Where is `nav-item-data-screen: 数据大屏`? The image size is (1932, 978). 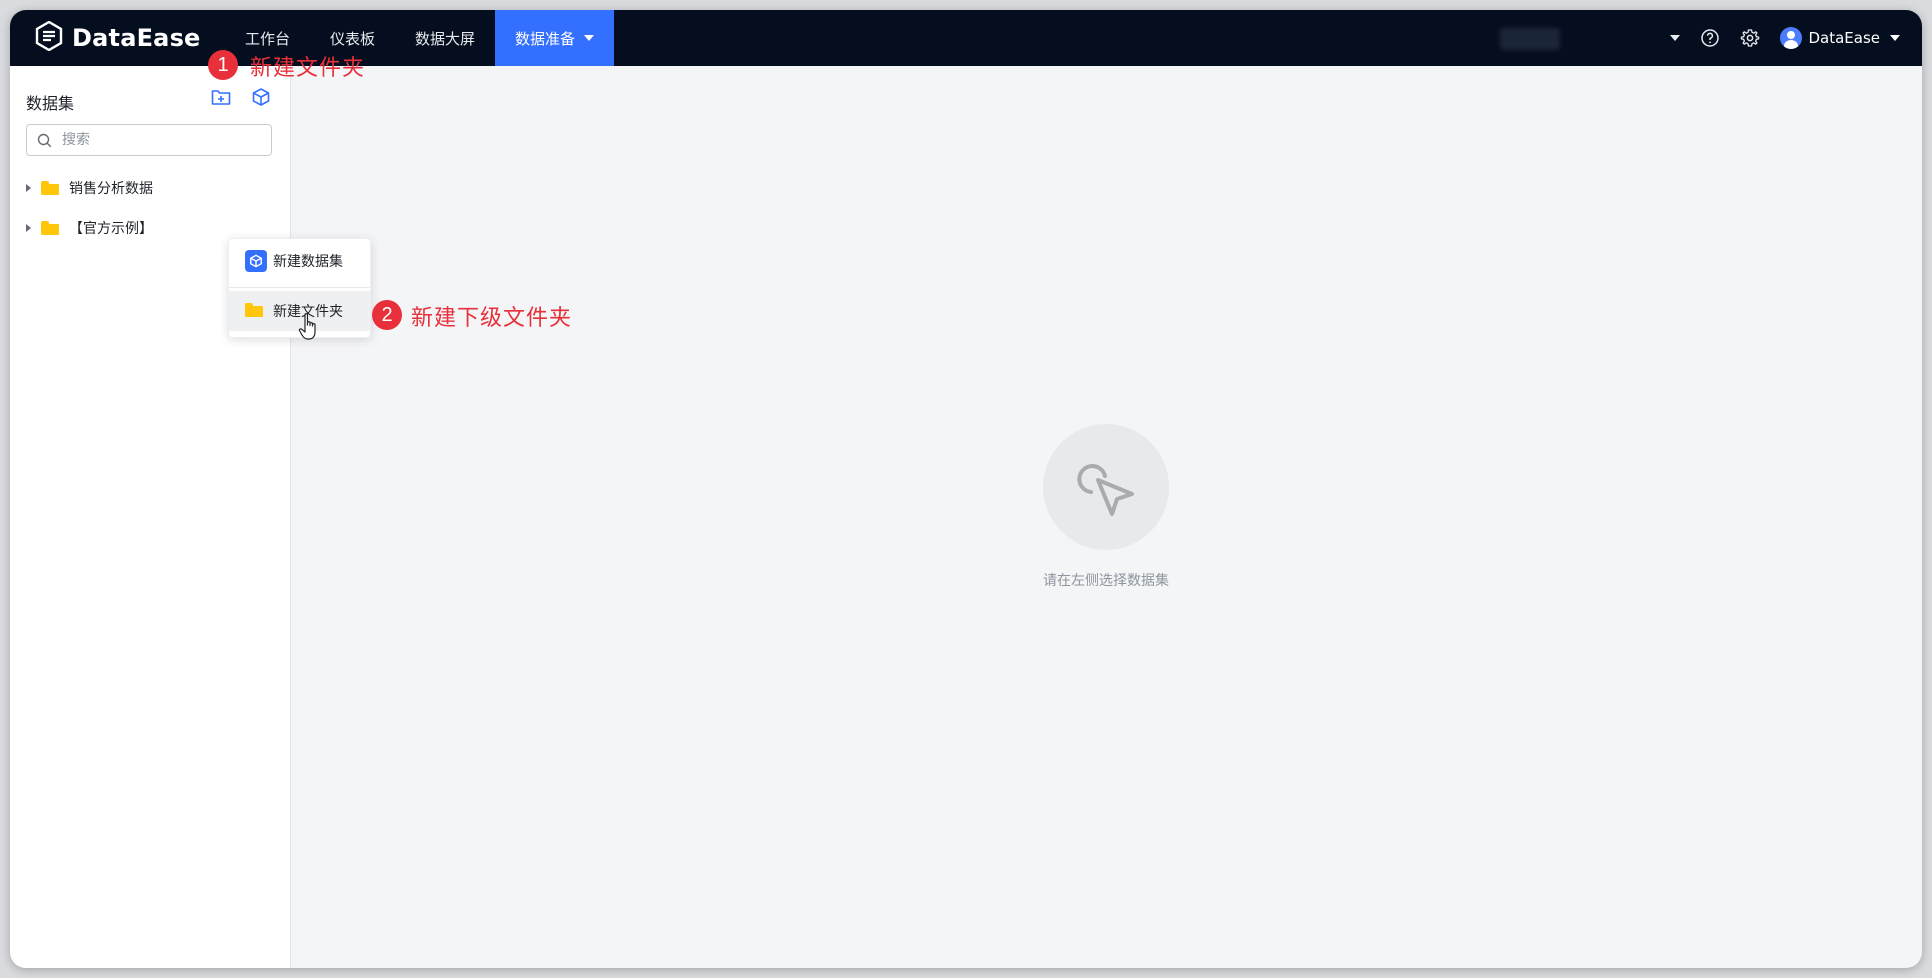
nav-item-data-screen: 数据大屏 is located at coordinates (445, 38).